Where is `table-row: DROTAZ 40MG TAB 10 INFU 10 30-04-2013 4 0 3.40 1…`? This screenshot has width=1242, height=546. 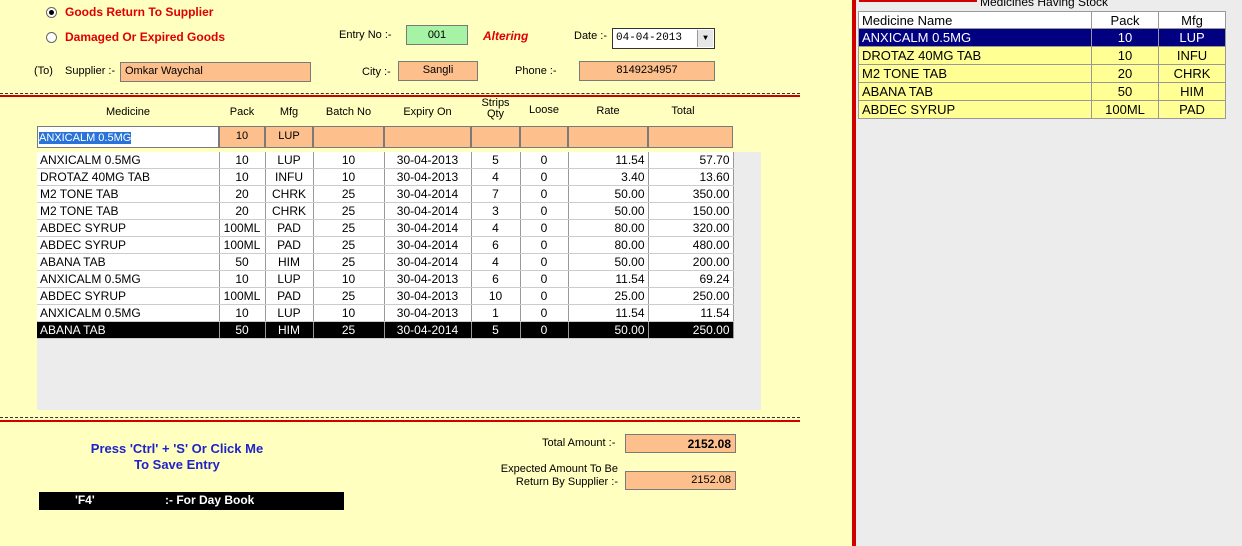
table-row: DROTAZ 40MG TAB 10 INFU 10 30-04-2013 4 0 3.40 1… is located at coordinates (385, 177).